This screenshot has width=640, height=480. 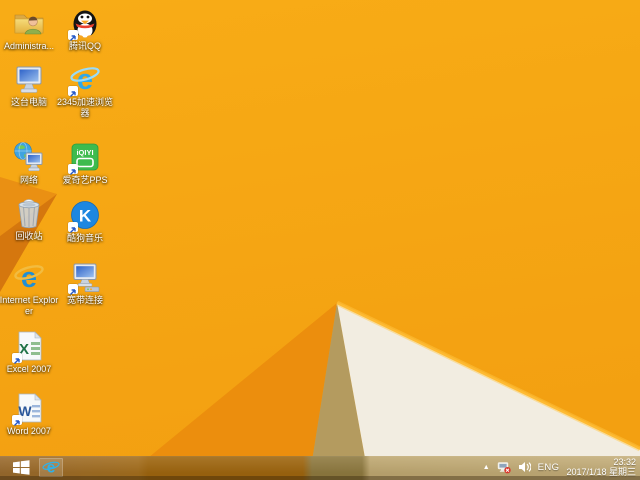 I want to click on network-tray-icon, so click(x=504, y=467).